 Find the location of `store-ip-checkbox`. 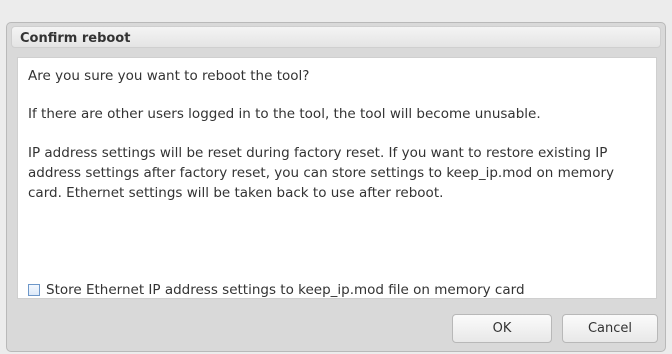

store-ip-checkbox is located at coordinates (34, 290).